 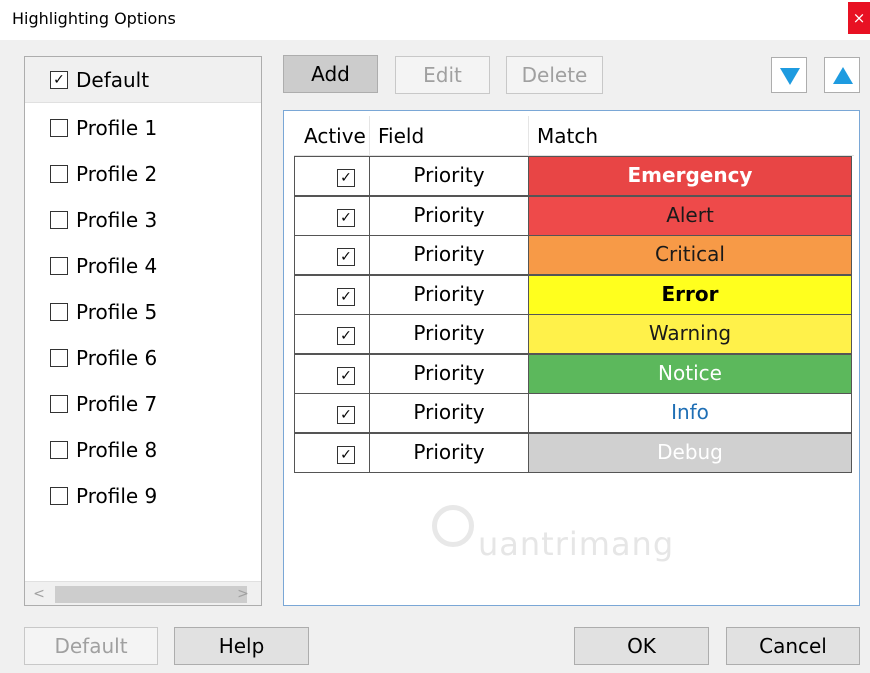 What do you see at coordinates (330, 74) in the screenshot?
I see `add-button: Add` at bounding box center [330, 74].